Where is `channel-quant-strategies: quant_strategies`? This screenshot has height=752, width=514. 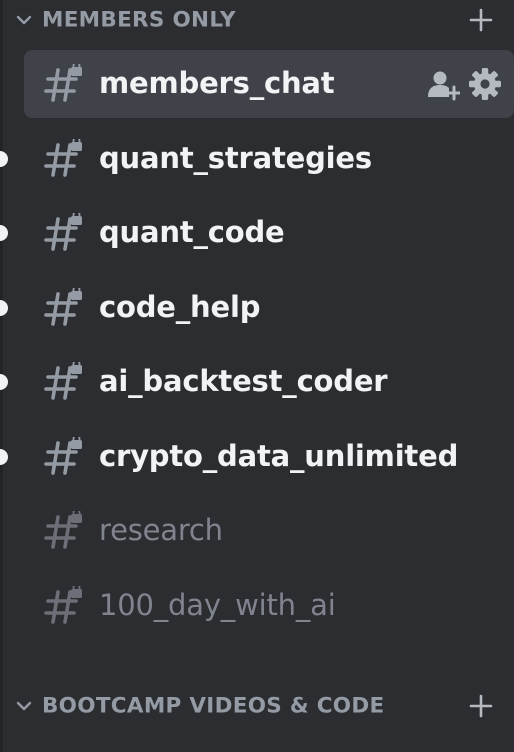 channel-quant-strategies: quant_strategies is located at coordinates (269, 159).